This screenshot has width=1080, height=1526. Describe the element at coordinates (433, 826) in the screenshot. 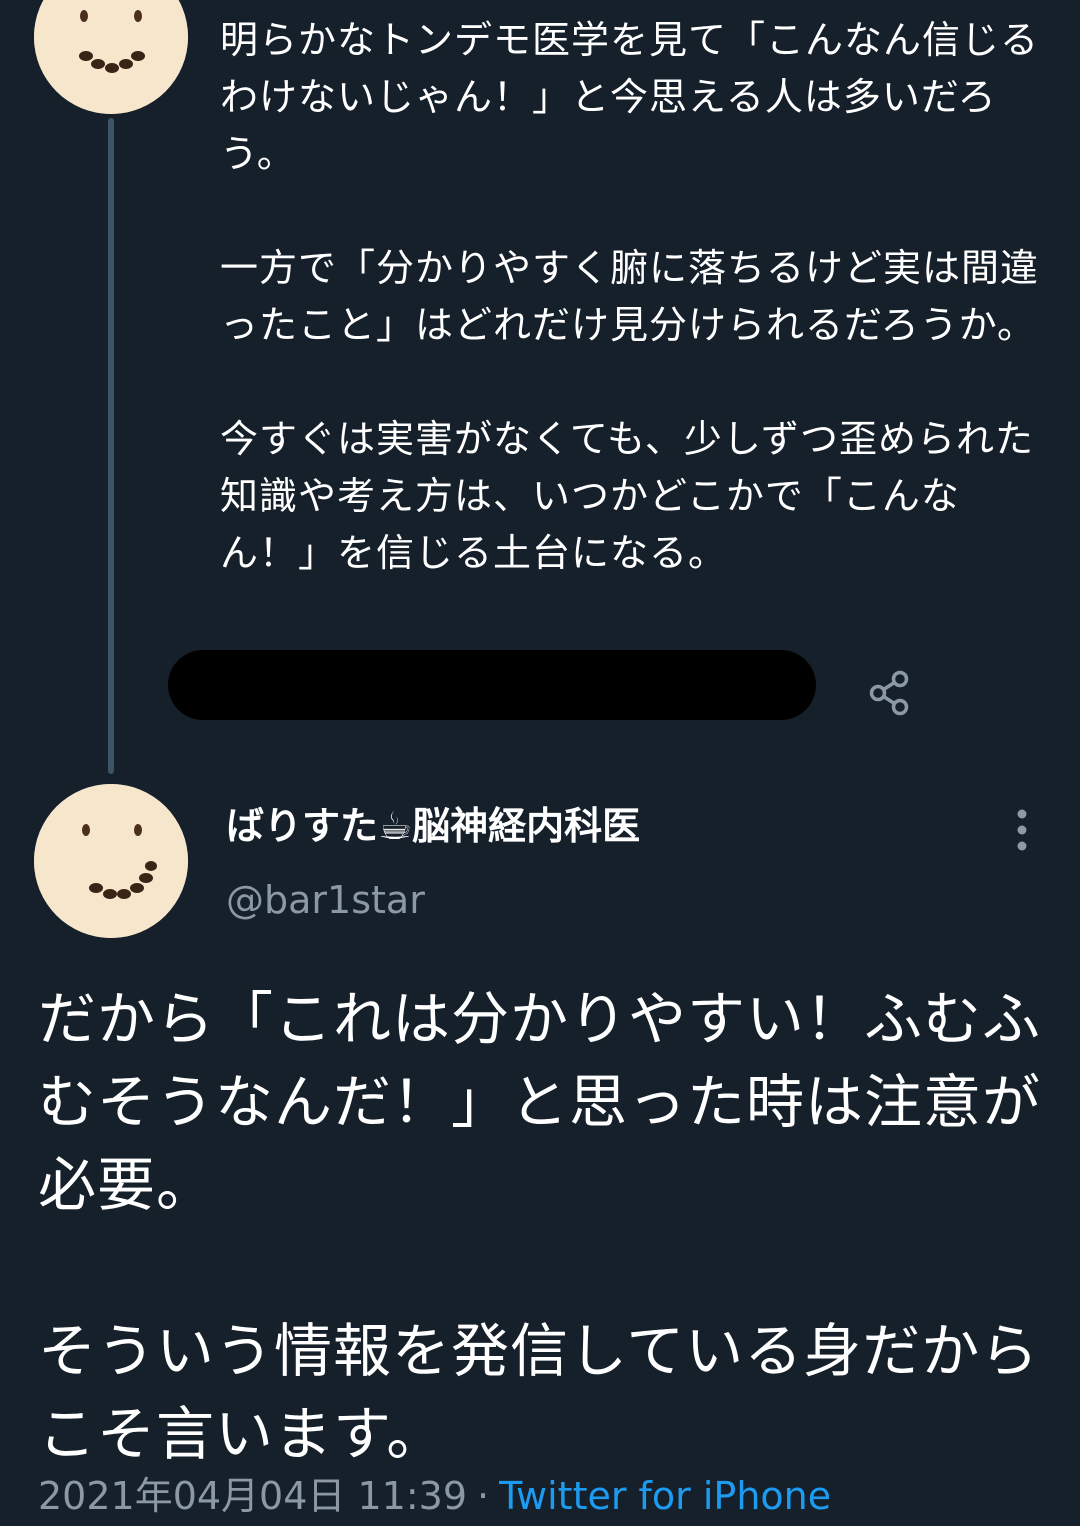

I see `author-display-name: ばりすた☕脳神経内科医` at that location.